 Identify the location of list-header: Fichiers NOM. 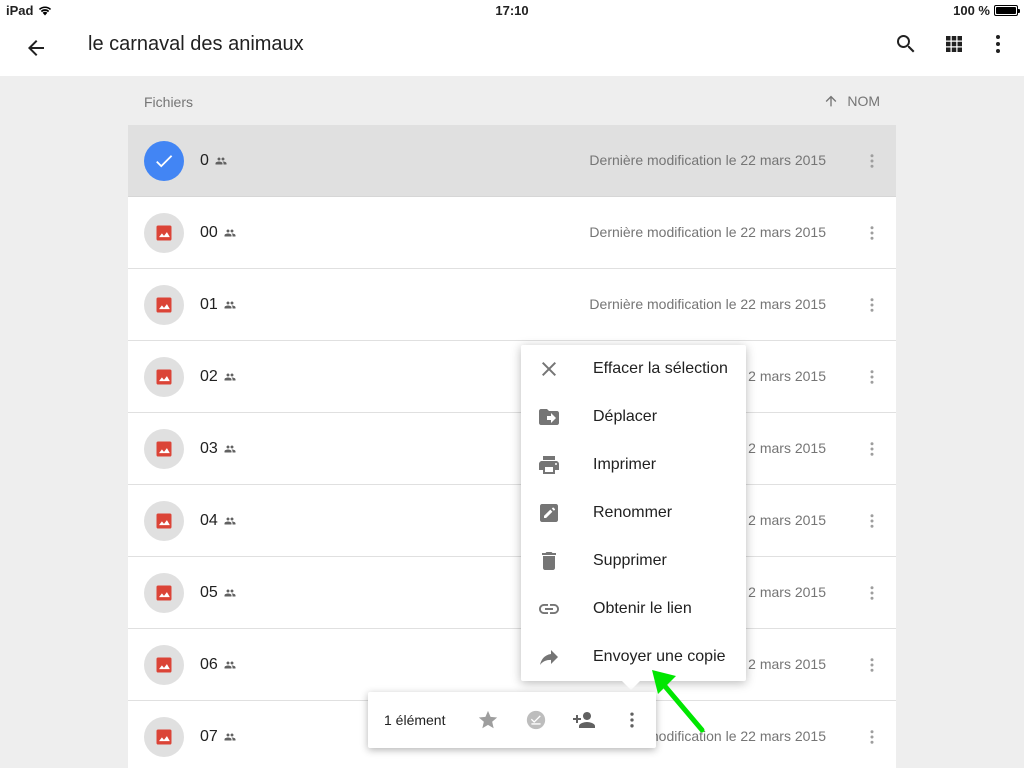
(512, 100).